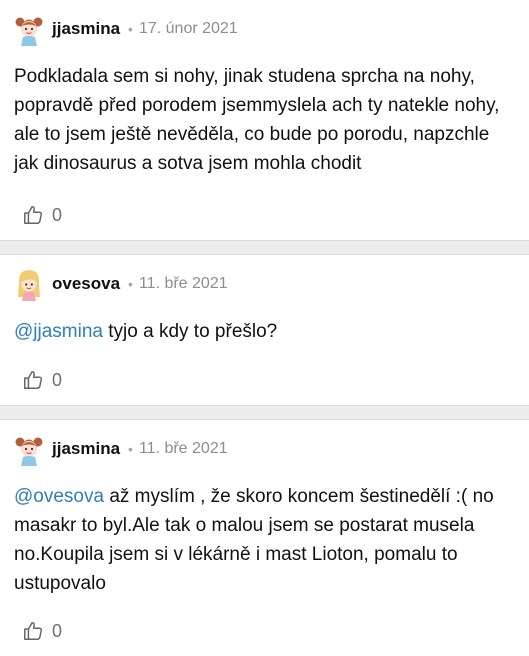 The height and width of the screenshot is (656, 529). I want to click on comment-header: ovesova • 11. bře 2021, so click(264, 284).